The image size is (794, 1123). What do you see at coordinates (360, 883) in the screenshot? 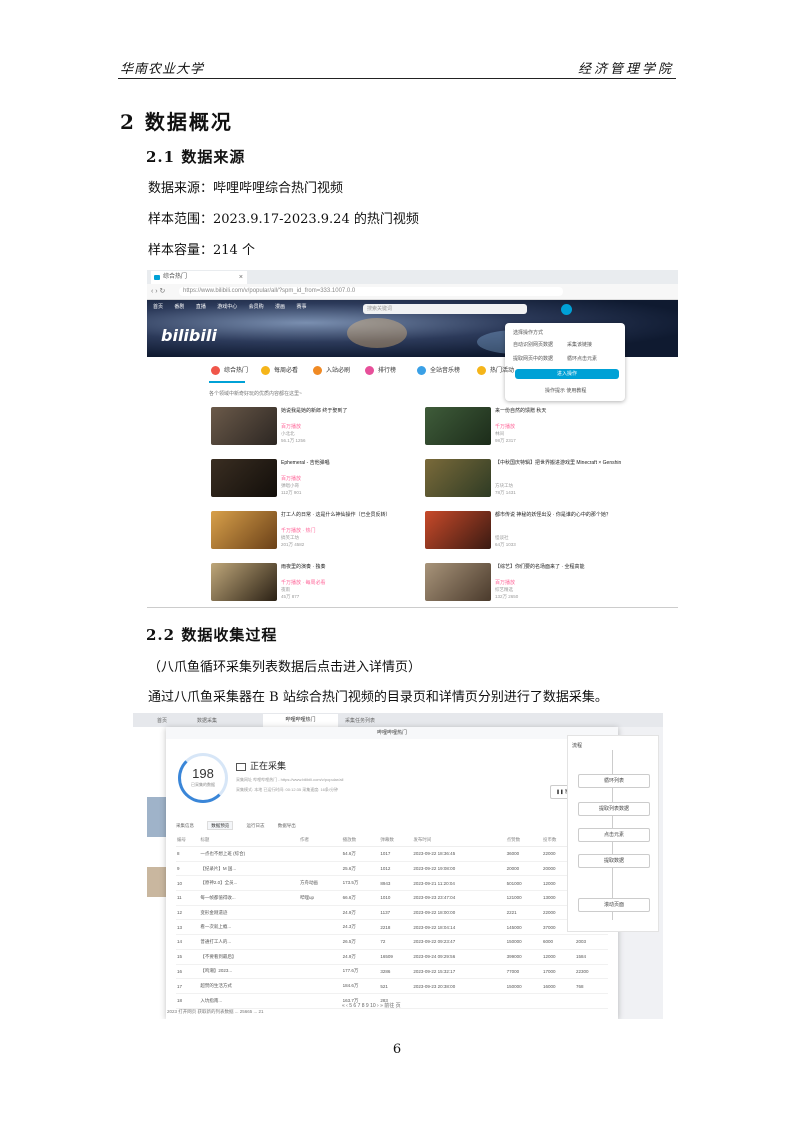
I see `table-cell: 173.5万` at bounding box center [360, 883].